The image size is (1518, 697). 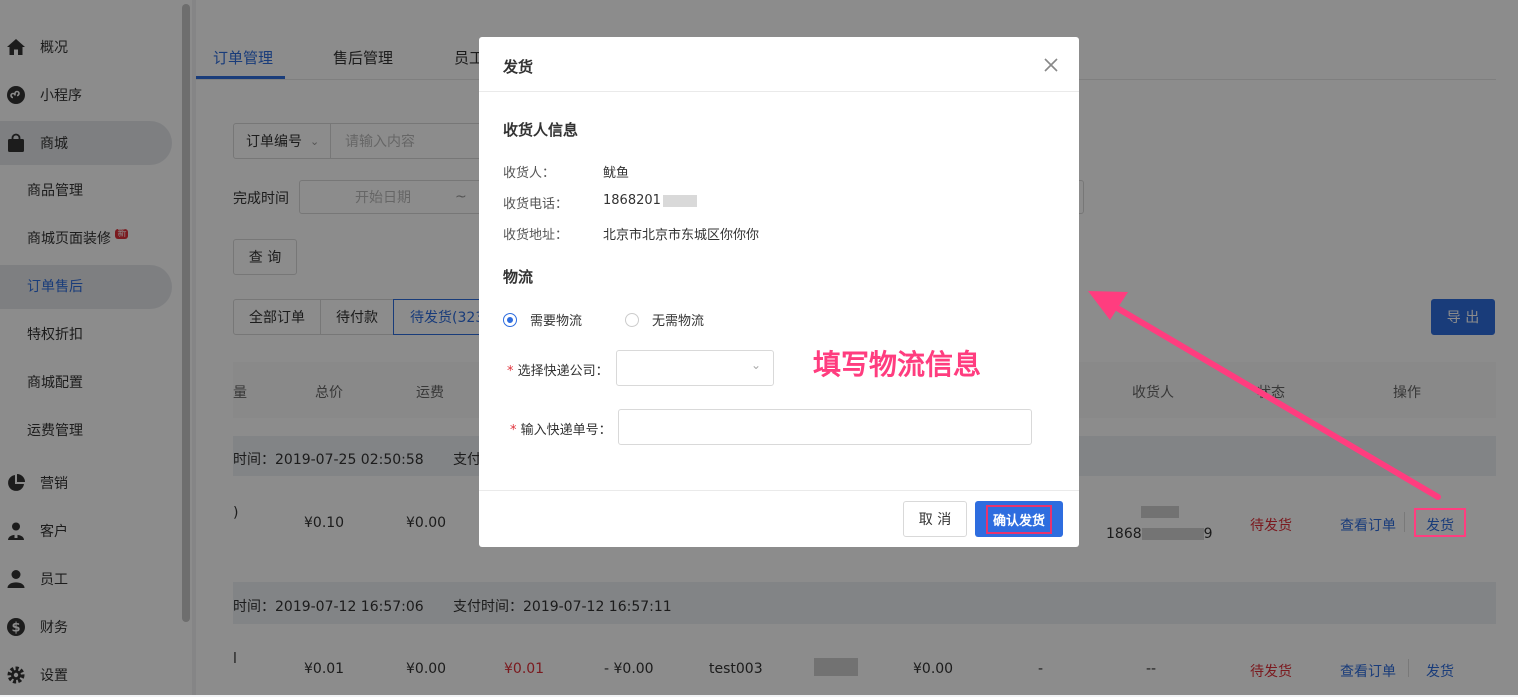 I want to click on radio-unchecked-icon, so click(x=632, y=319).